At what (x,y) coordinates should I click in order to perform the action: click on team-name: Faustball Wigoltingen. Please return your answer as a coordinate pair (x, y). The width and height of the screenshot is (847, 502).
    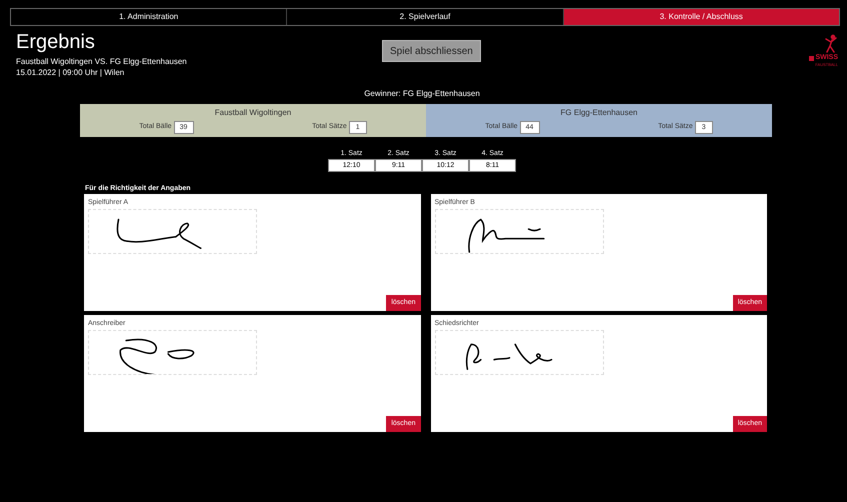
    Looking at the image, I should click on (253, 113).